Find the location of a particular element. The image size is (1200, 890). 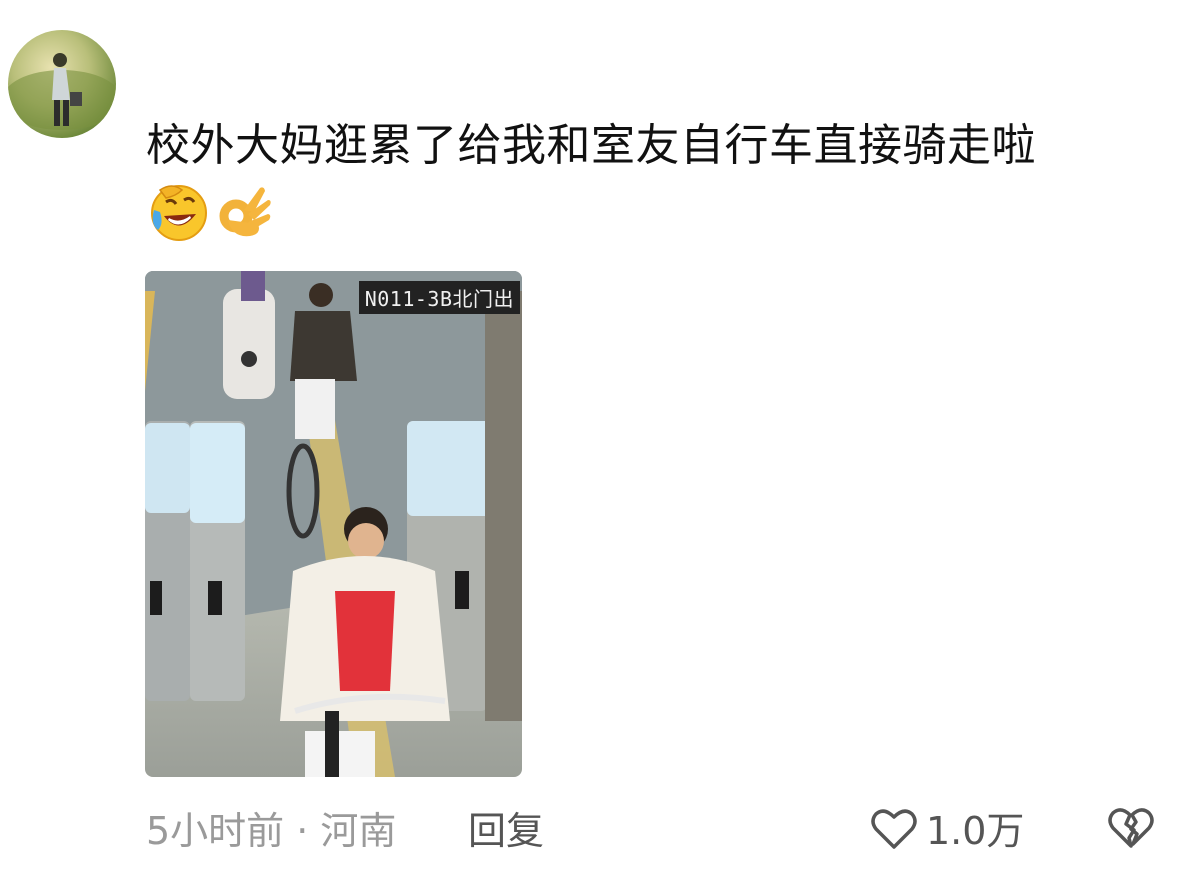

camera-label: N011-3B北门出 is located at coordinates (439, 297).